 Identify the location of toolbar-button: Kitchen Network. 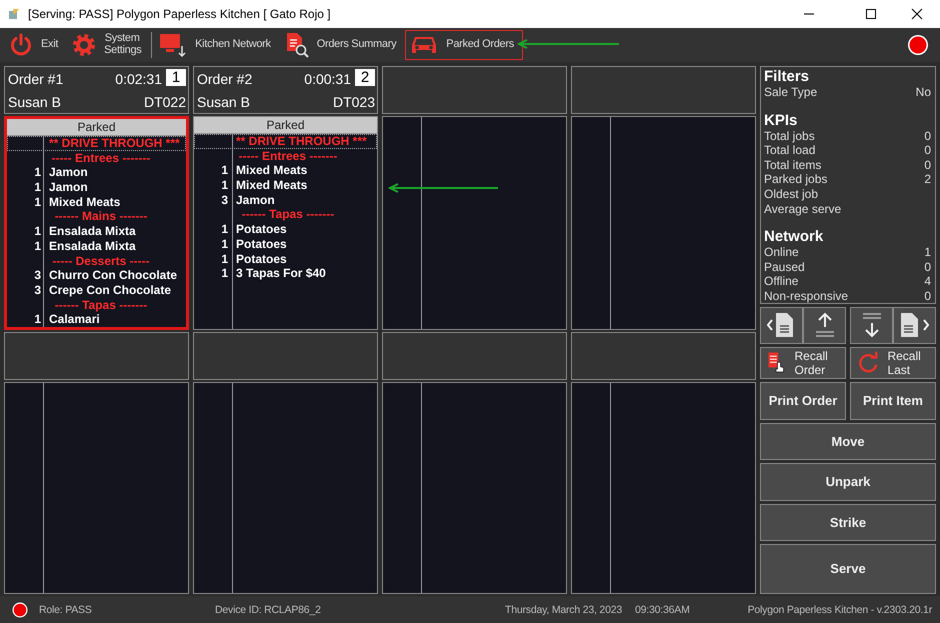
(217, 45).